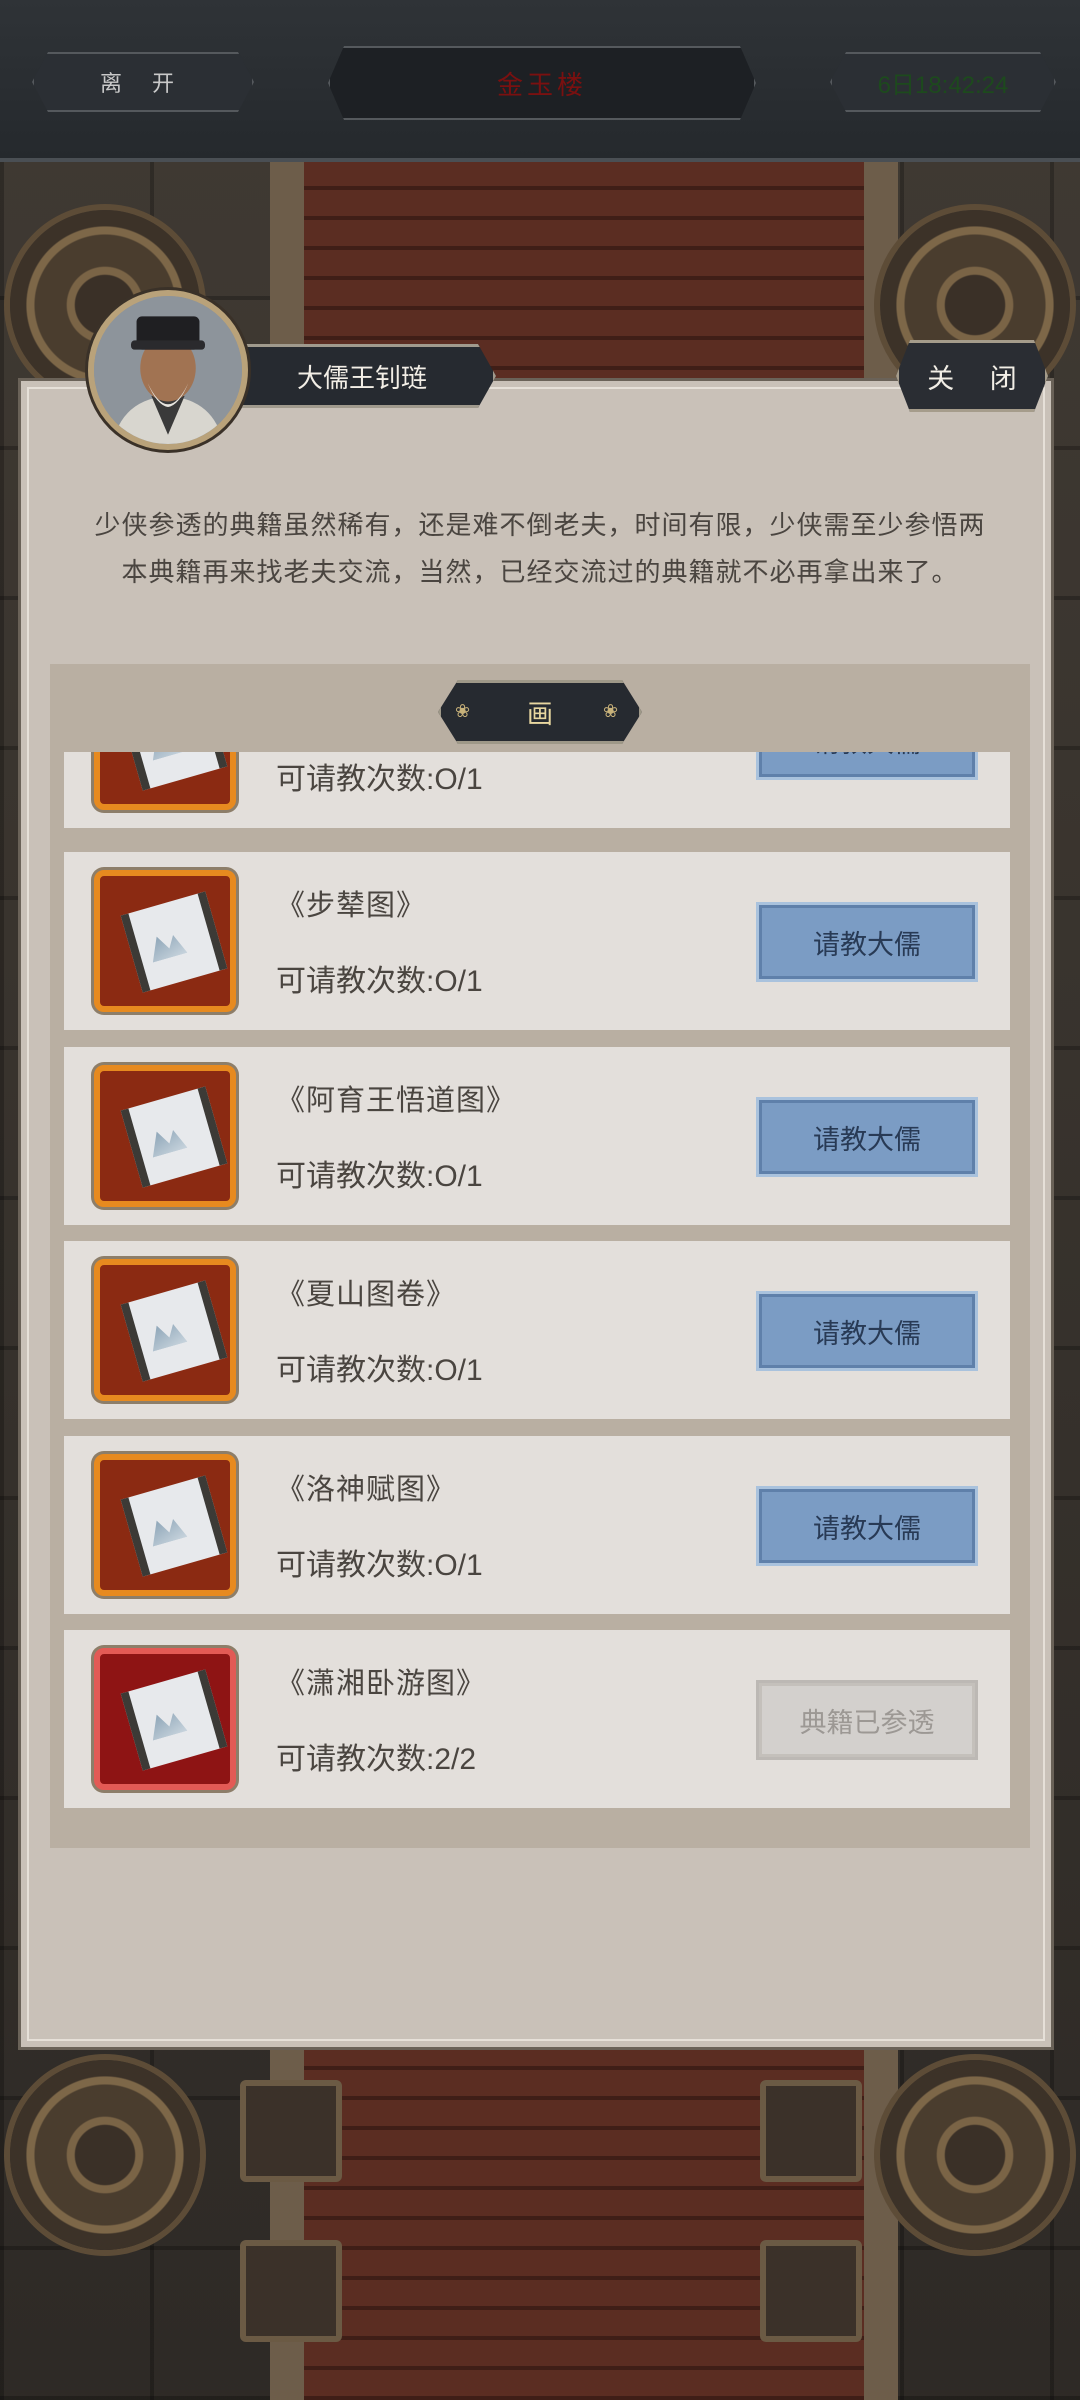 Image resolution: width=1080 pixels, height=2400 pixels. I want to click on list-item: 《步辇图》 可请教次数:O/1 请教大儒, so click(537, 941).